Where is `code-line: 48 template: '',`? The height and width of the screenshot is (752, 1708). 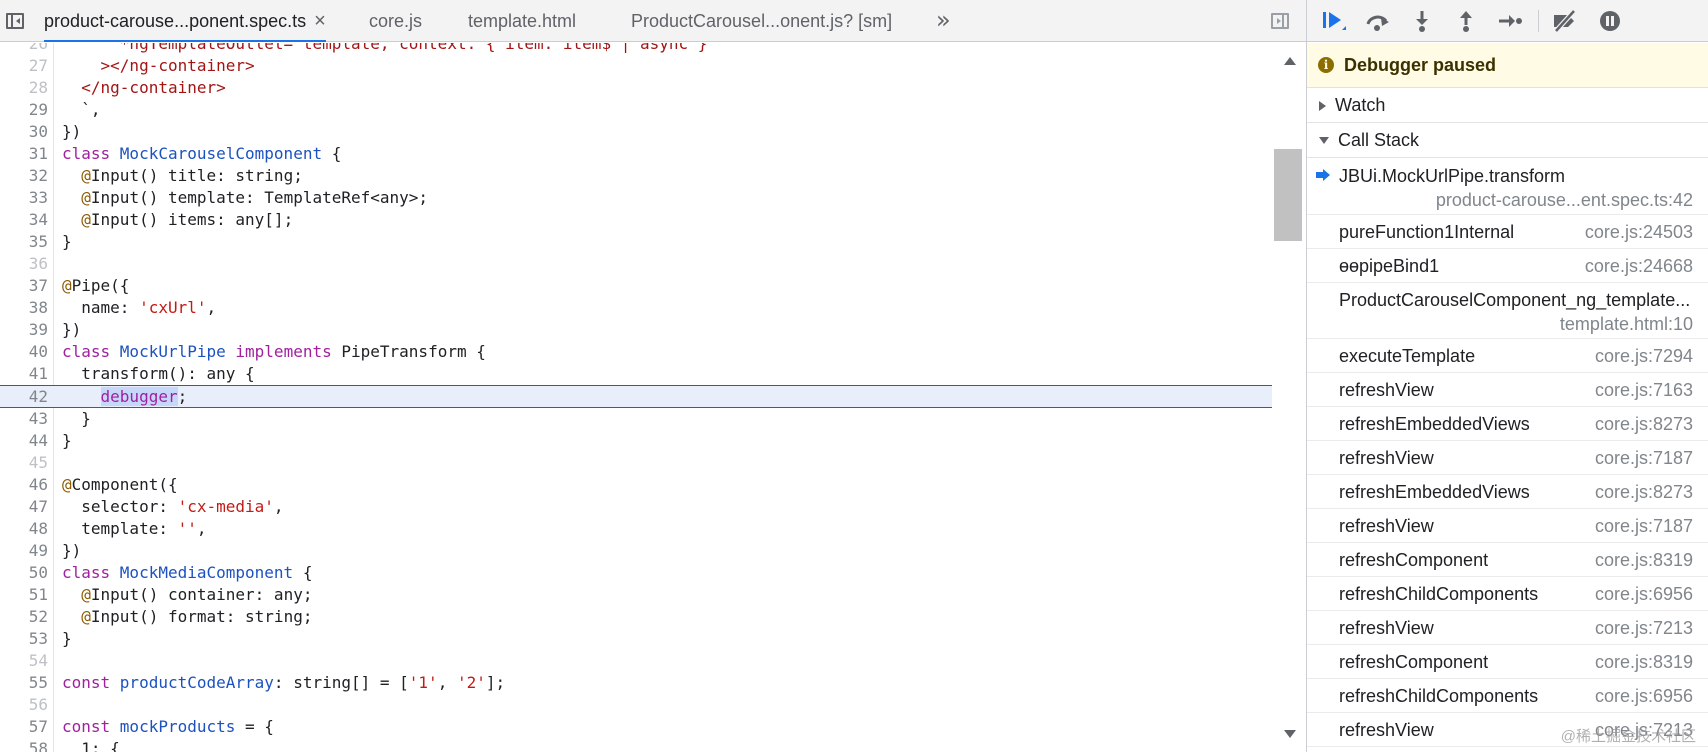
code-line: 48 template: '', is located at coordinates (636, 529).